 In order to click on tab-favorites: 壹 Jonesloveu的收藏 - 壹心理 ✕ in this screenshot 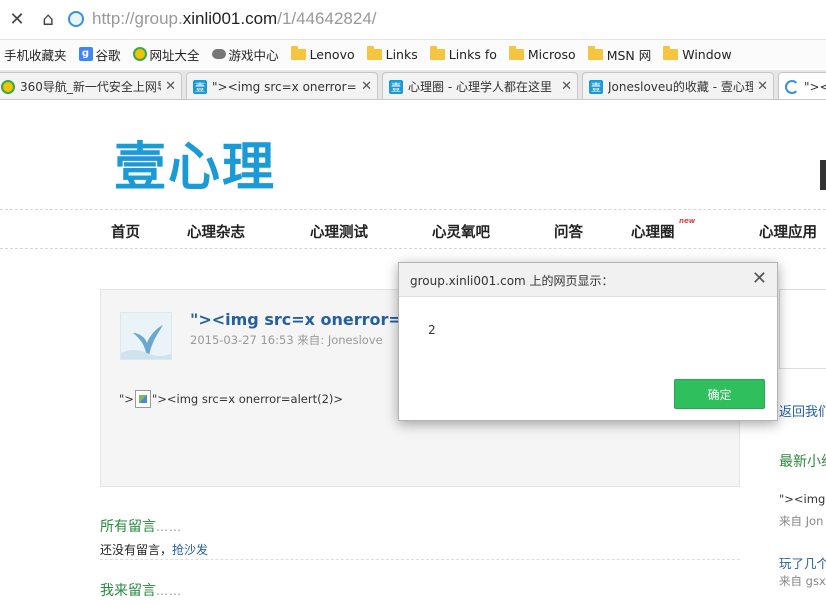, I will do `click(678, 85)`.